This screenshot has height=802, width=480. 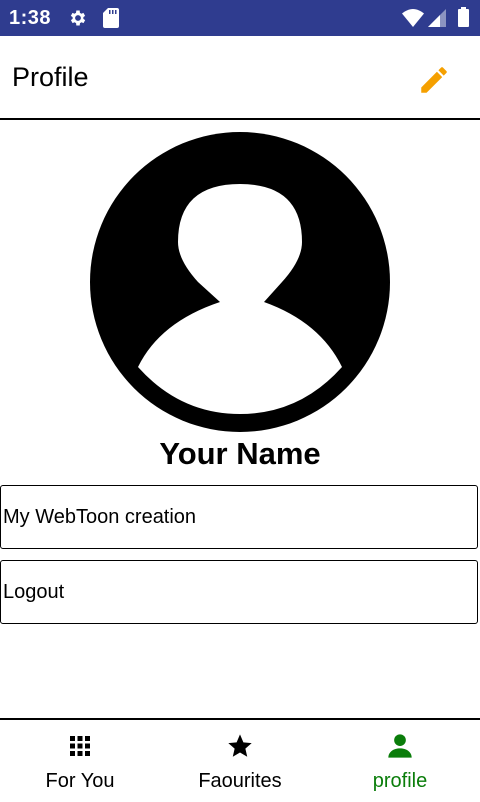 I want to click on pencil-icon, so click(x=434, y=80).